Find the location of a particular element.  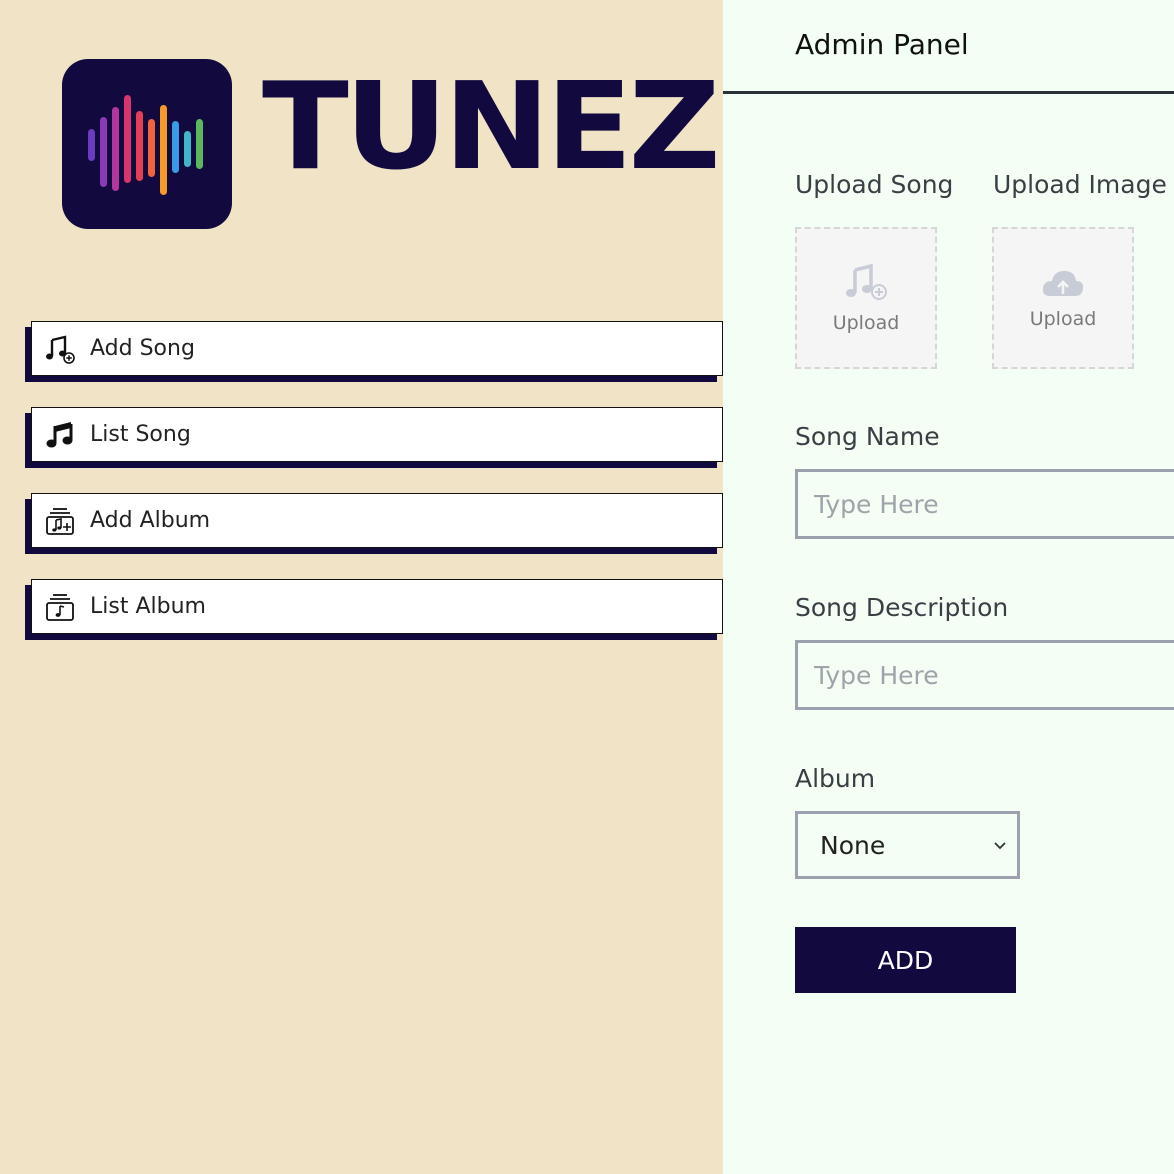

song-name-label: Song Name is located at coordinates (867, 436).